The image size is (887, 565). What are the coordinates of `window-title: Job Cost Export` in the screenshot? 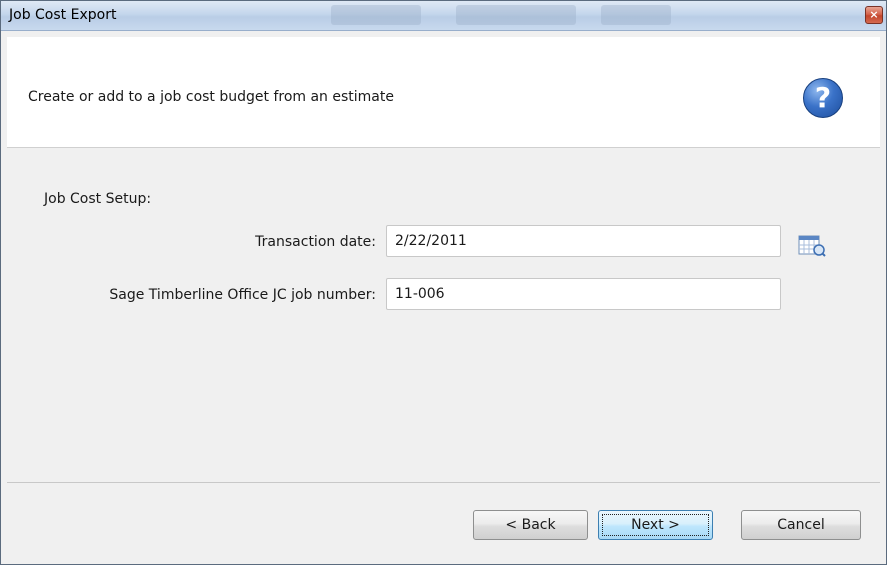 It's located at (63, 15).